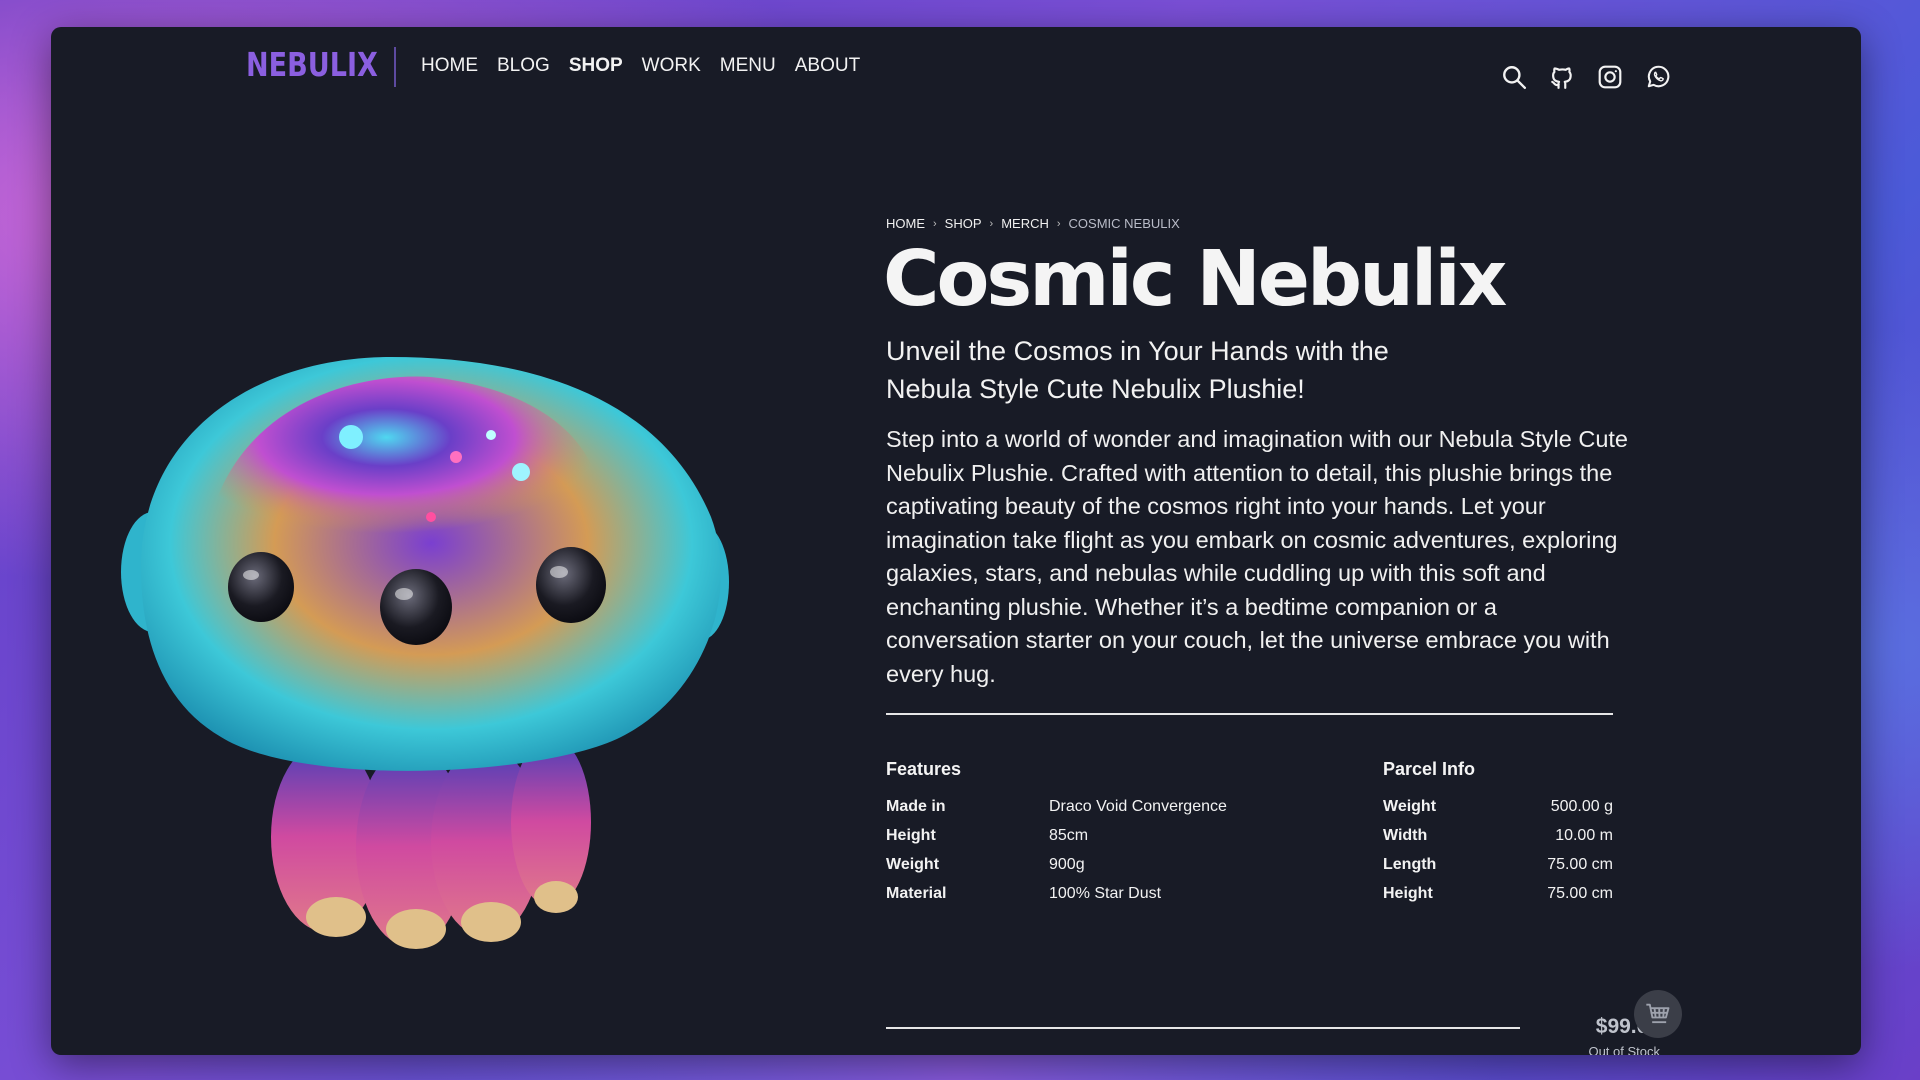 This screenshot has height=1080, width=1920. I want to click on features-row: Material 100% Star Dust, so click(1056, 893).